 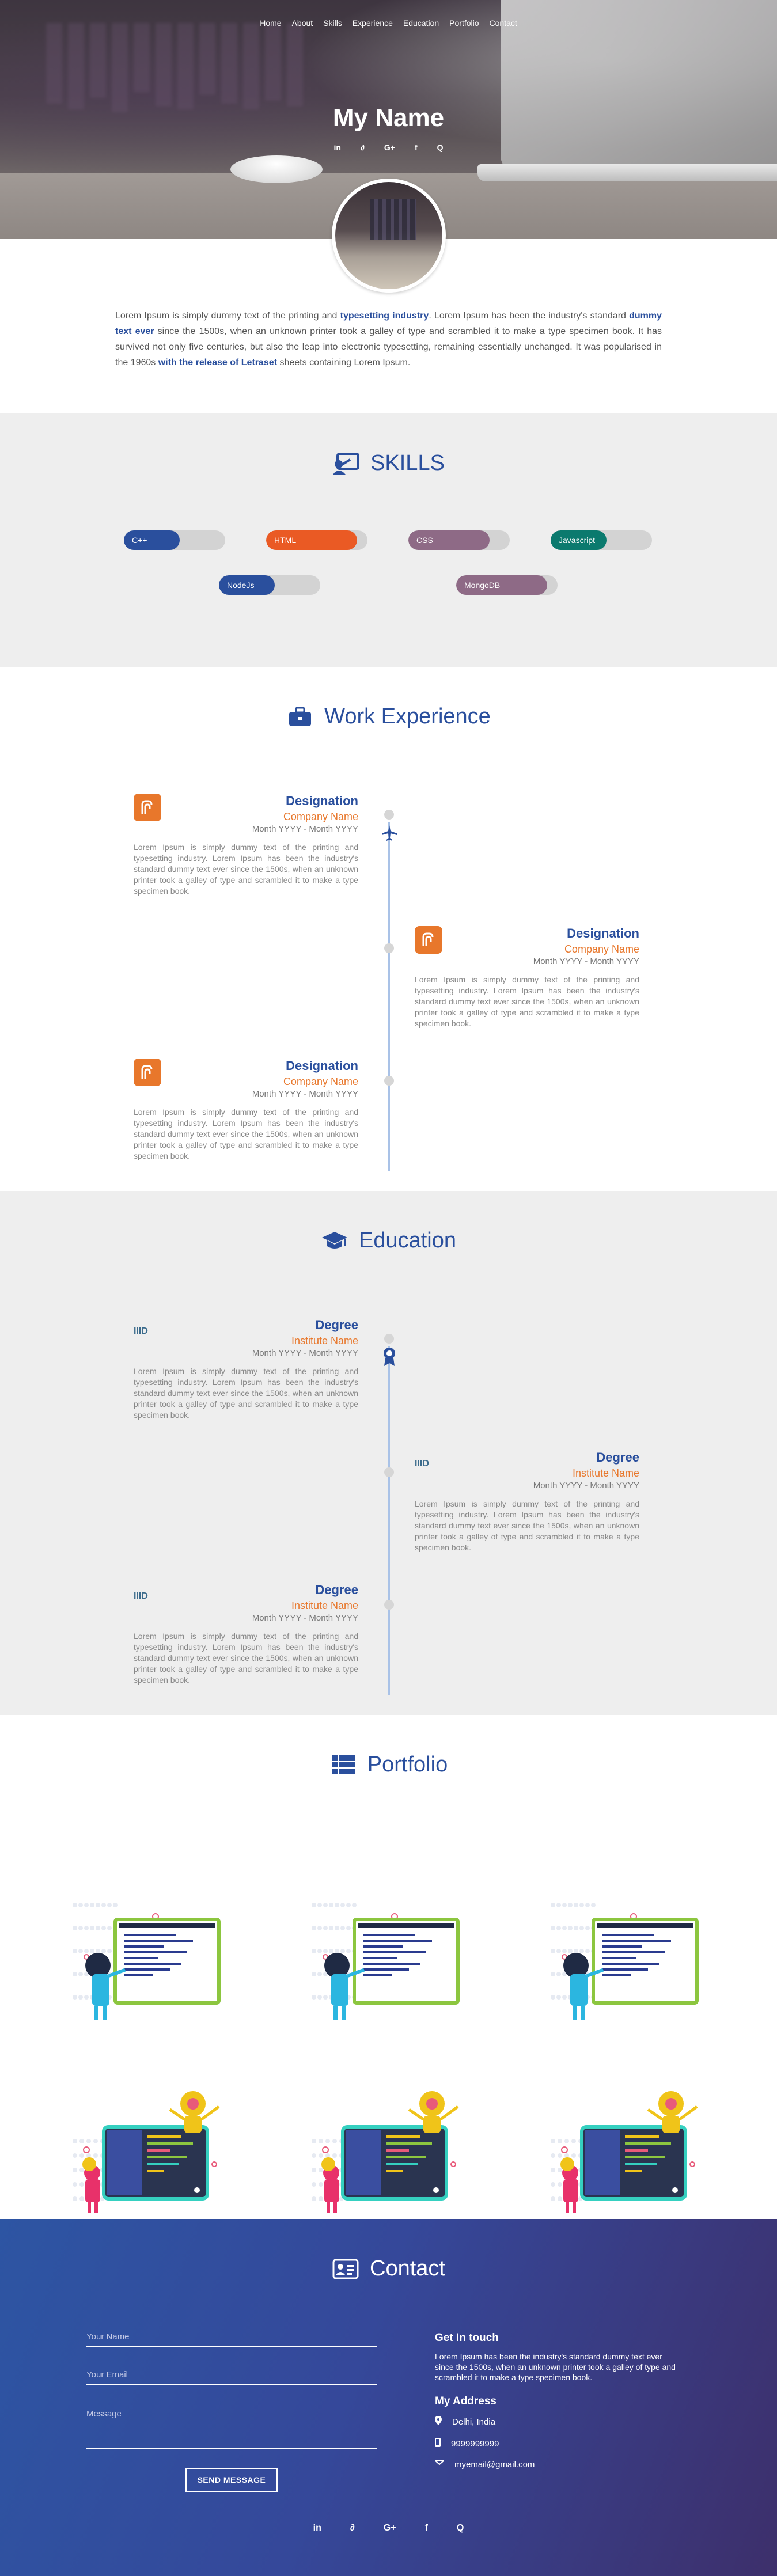 I want to click on certificate-icon, so click(x=389, y=1356).